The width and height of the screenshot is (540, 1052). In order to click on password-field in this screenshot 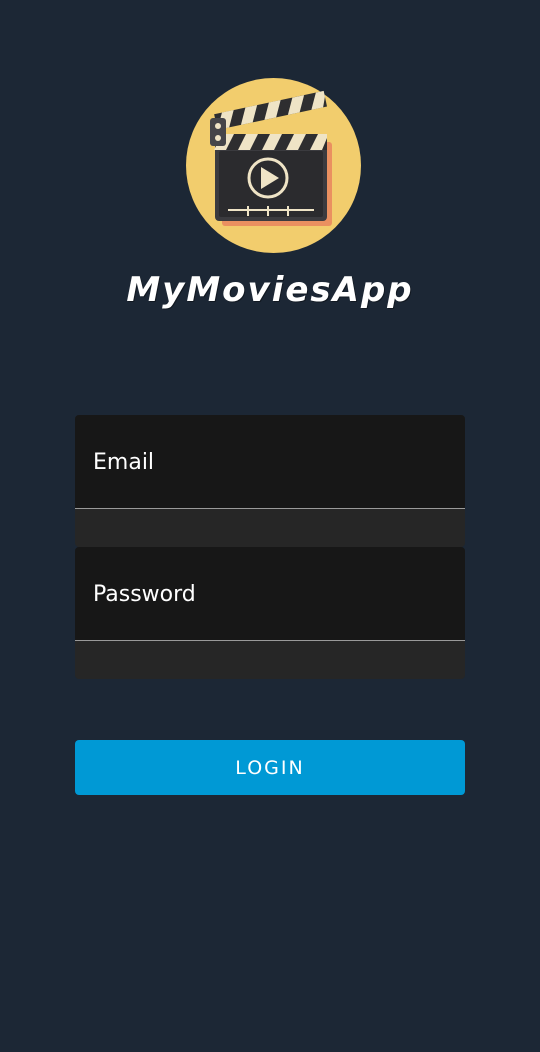, I will do `click(270, 613)`.